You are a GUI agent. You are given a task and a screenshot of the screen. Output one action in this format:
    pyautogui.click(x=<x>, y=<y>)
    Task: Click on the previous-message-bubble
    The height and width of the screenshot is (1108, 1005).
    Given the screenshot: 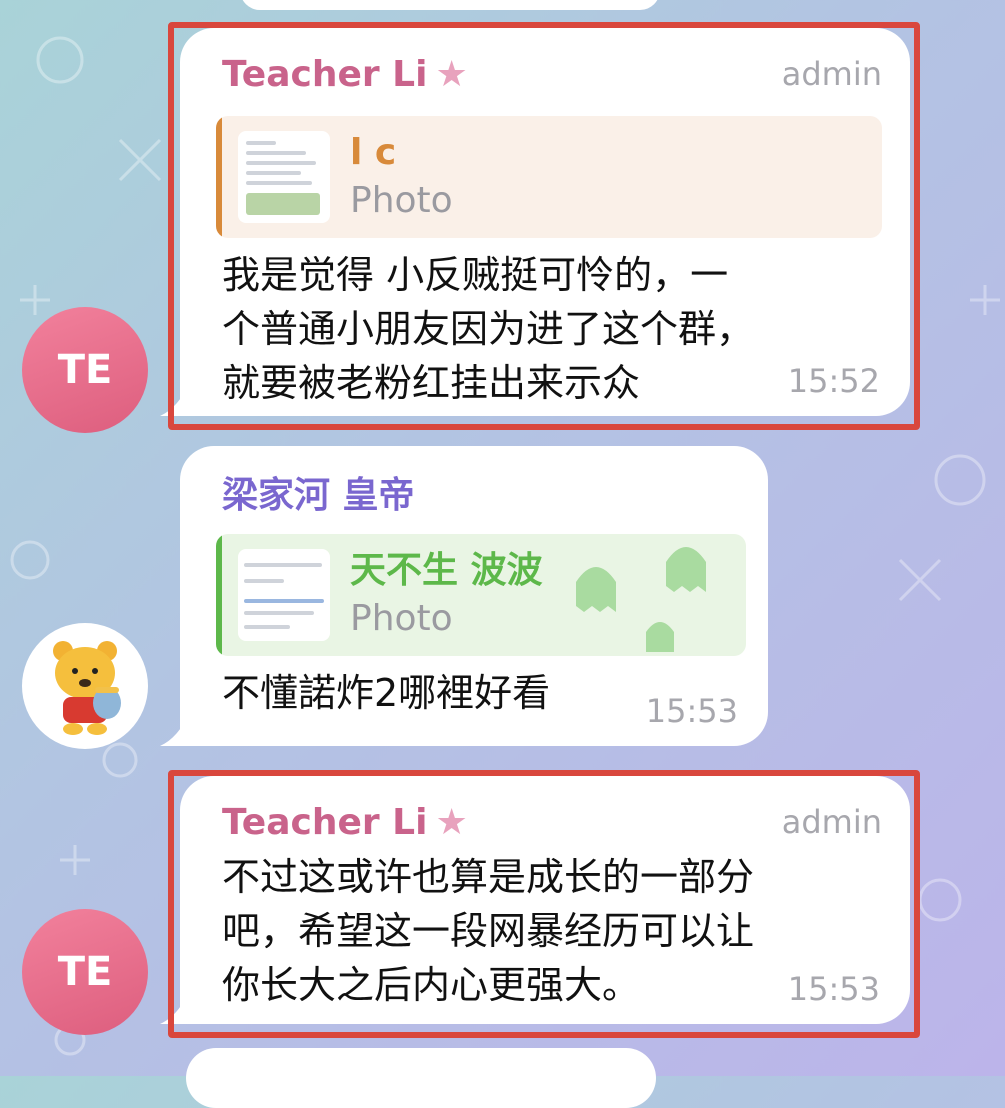 What is the action you would take?
    pyautogui.click(x=450, y=5)
    